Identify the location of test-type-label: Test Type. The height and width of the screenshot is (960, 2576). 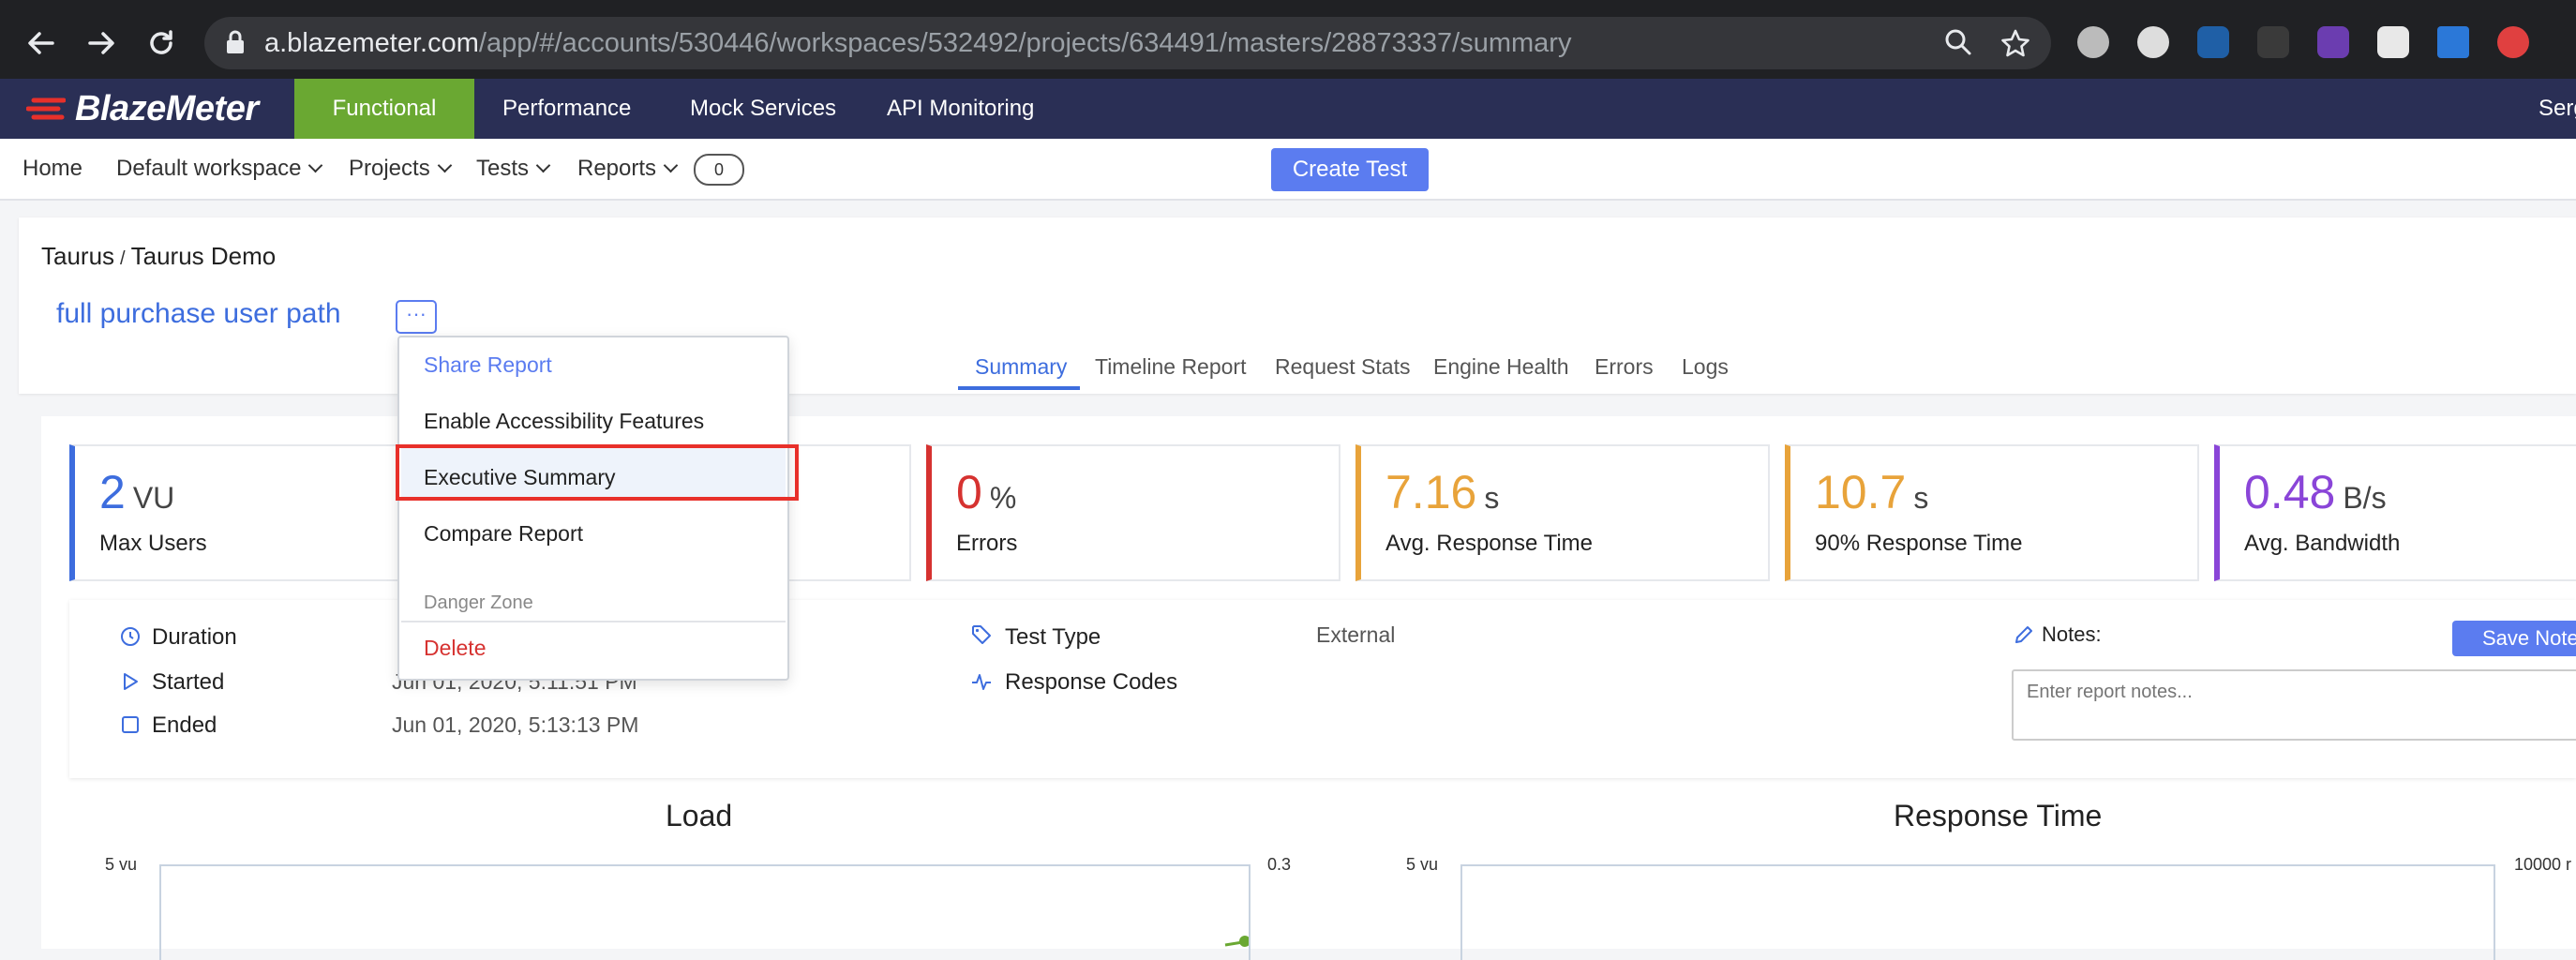
(1053, 637).